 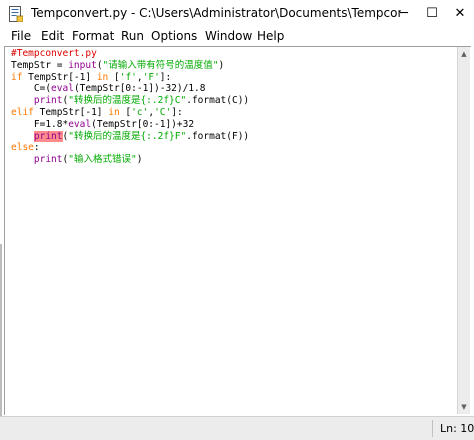 What do you see at coordinates (16, 14) in the screenshot?
I see `python-file-icon` at bounding box center [16, 14].